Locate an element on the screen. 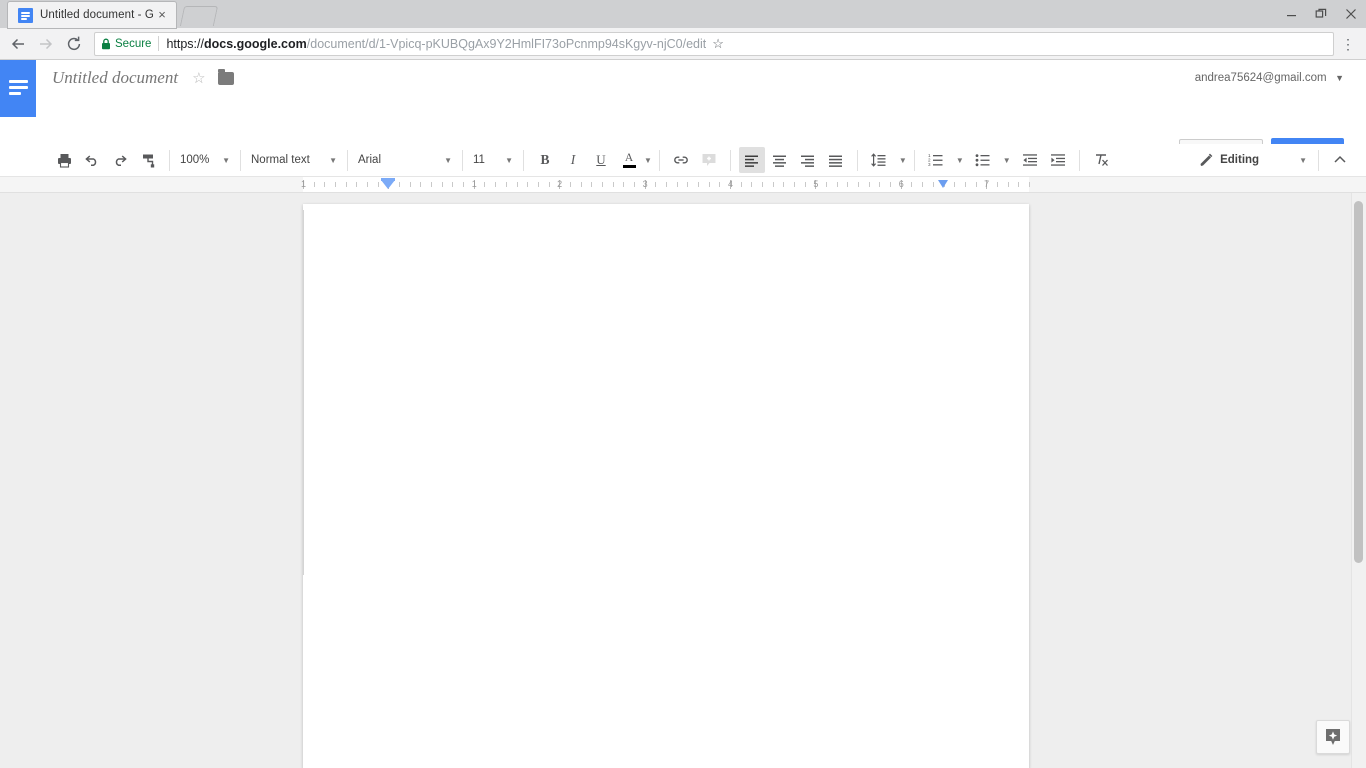 The height and width of the screenshot is (768, 1366). numbered-list-chevron-down-icon: ▼ is located at coordinates (960, 160).